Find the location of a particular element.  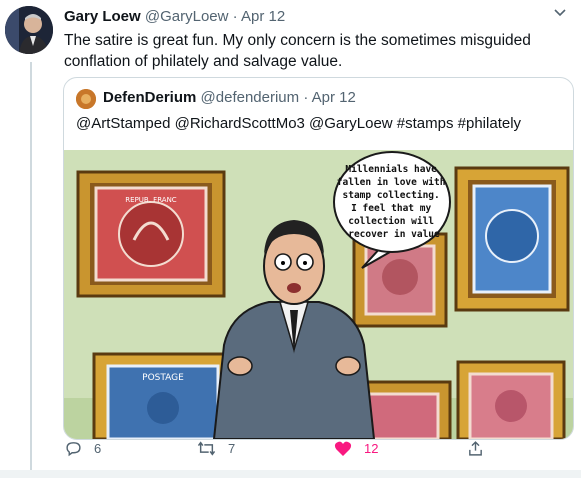

stamp-label-postage: POSTAGE is located at coordinates (163, 378).